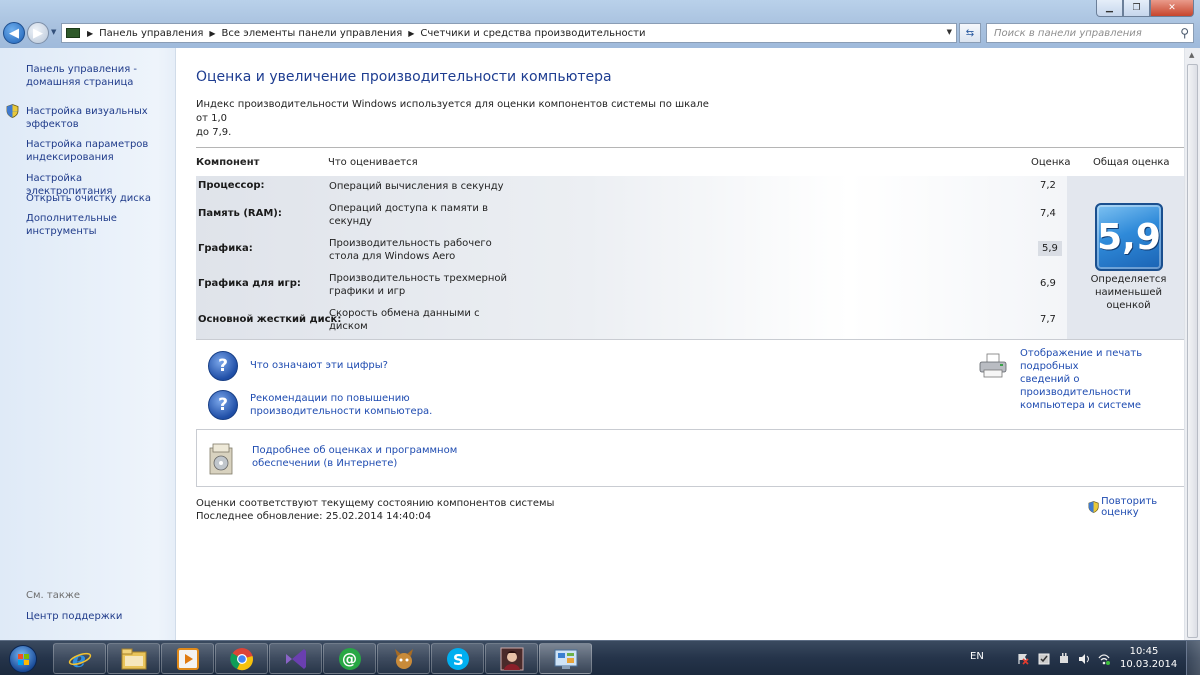 The width and height of the screenshot is (1200, 675). What do you see at coordinates (1172, 8) in the screenshot?
I see `close-button: ✕` at bounding box center [1172, 8].